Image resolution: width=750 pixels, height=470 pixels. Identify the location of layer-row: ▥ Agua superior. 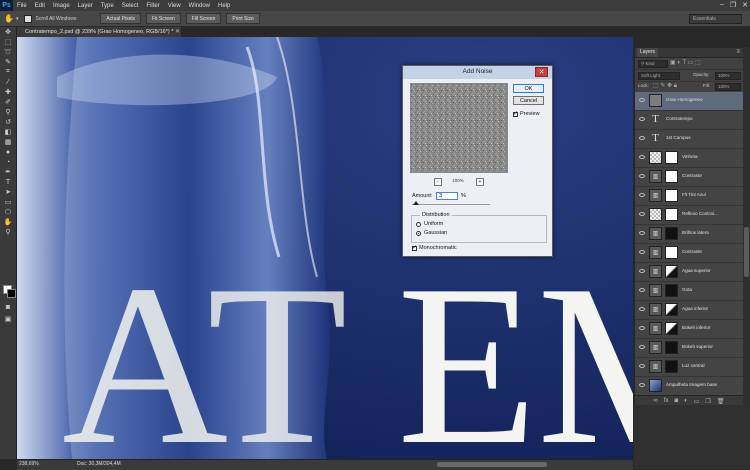
(689, 272).